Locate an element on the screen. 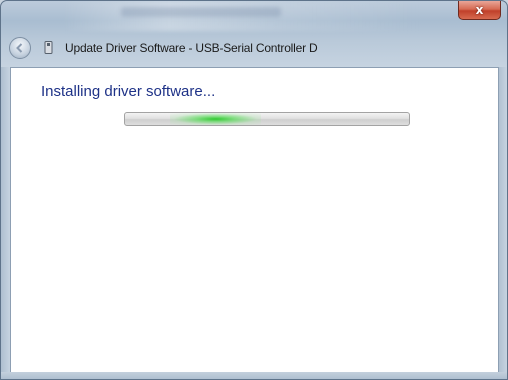  back-arrow-icon is located at coordinates (19, 48).